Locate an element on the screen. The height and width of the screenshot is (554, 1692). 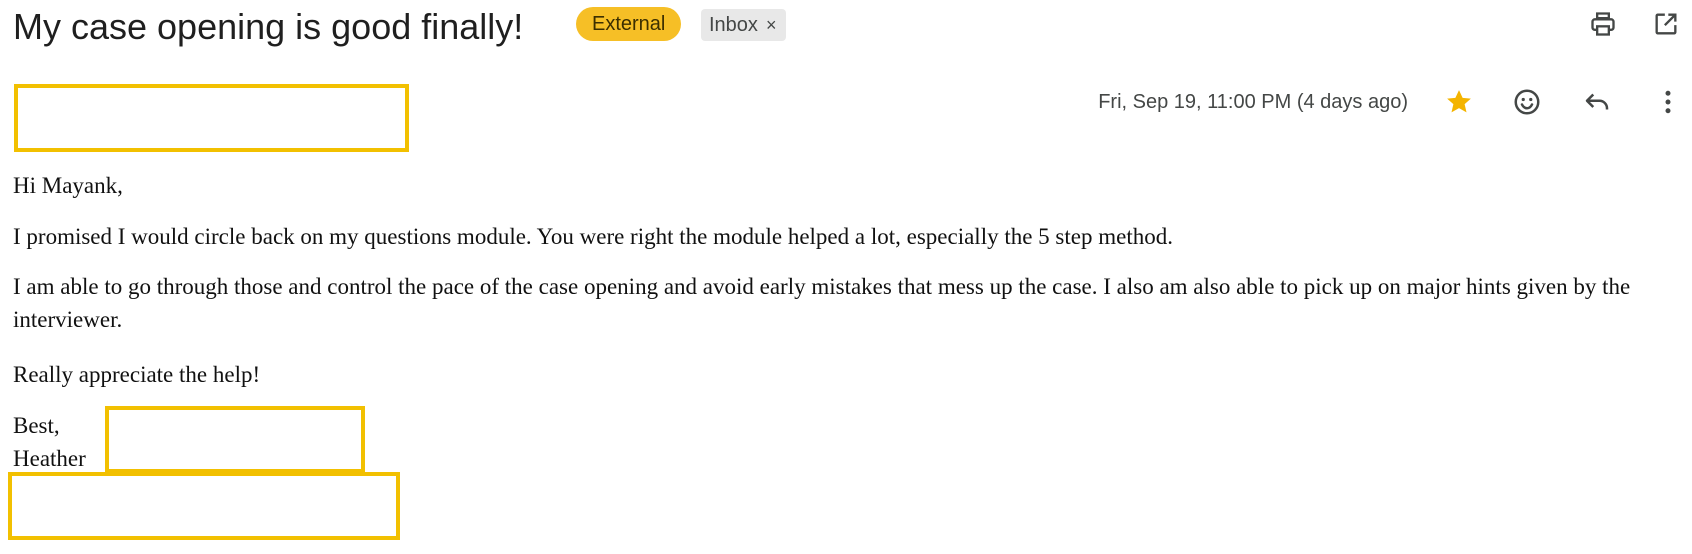
email-signature-name: Heather is located at coordinates (49, 458).